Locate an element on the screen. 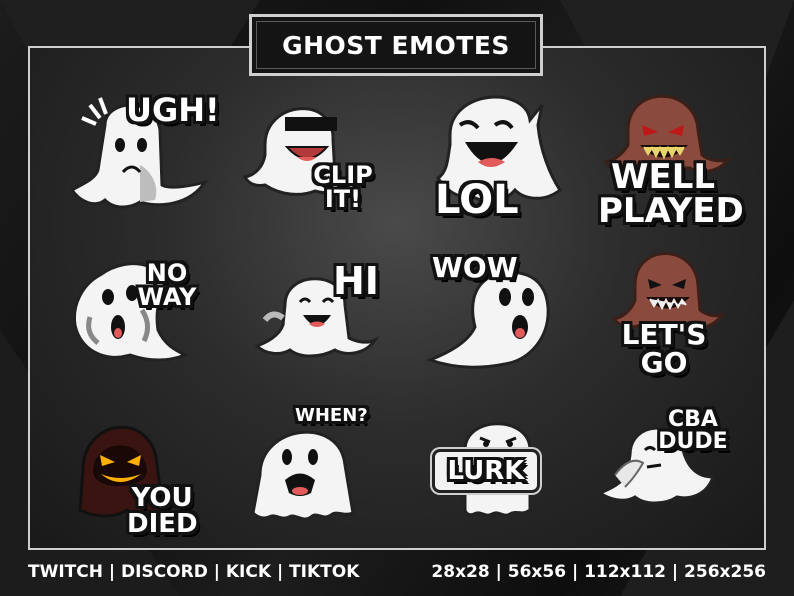  emote-no-way: NO WAY is located at coordinates (135, 325).